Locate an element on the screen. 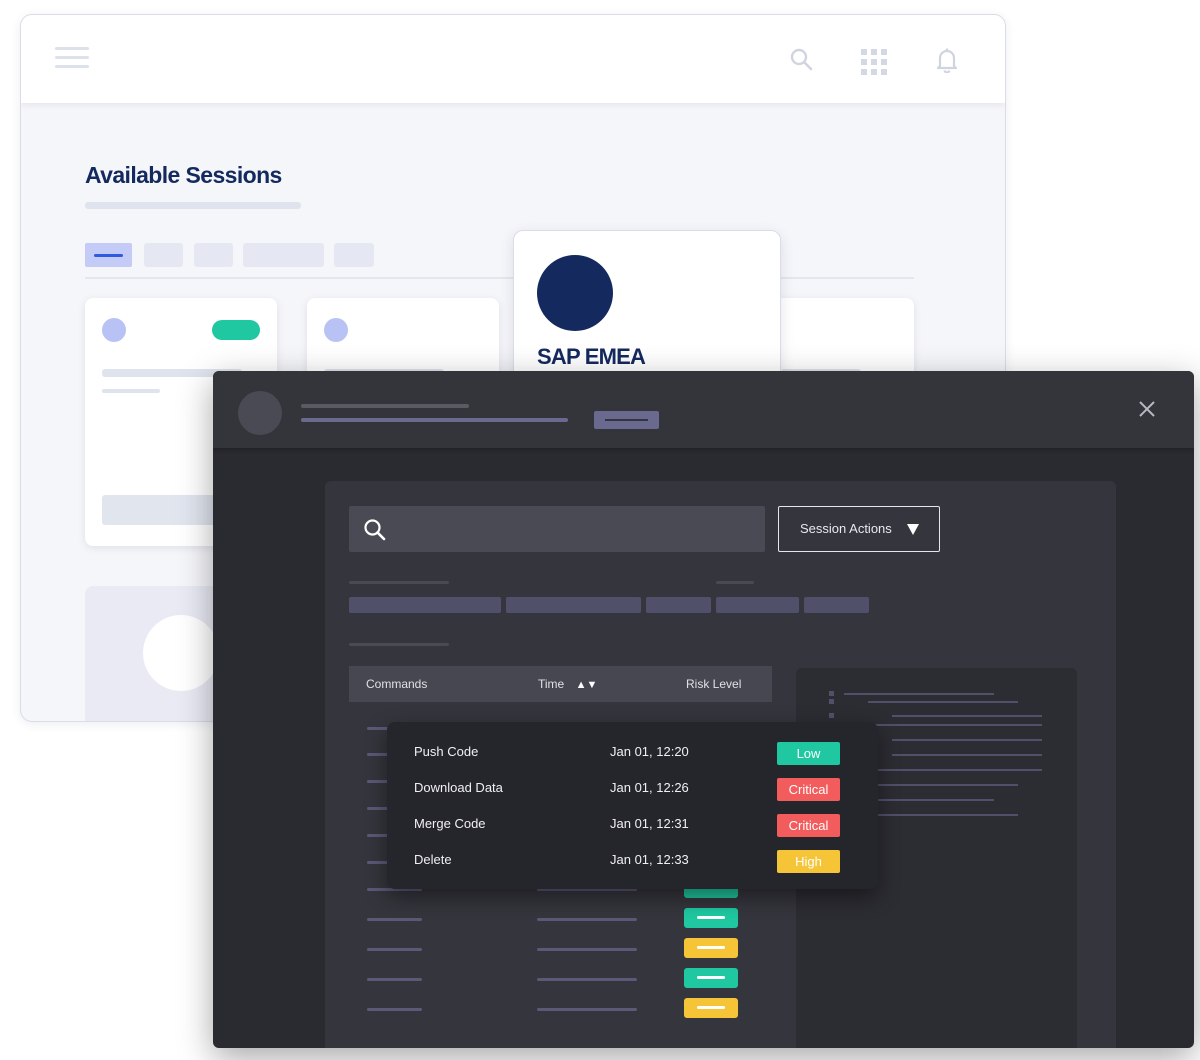 The height and width of the screenshot is (1060, 1200). top-bar is located at coordinates (513, 59).